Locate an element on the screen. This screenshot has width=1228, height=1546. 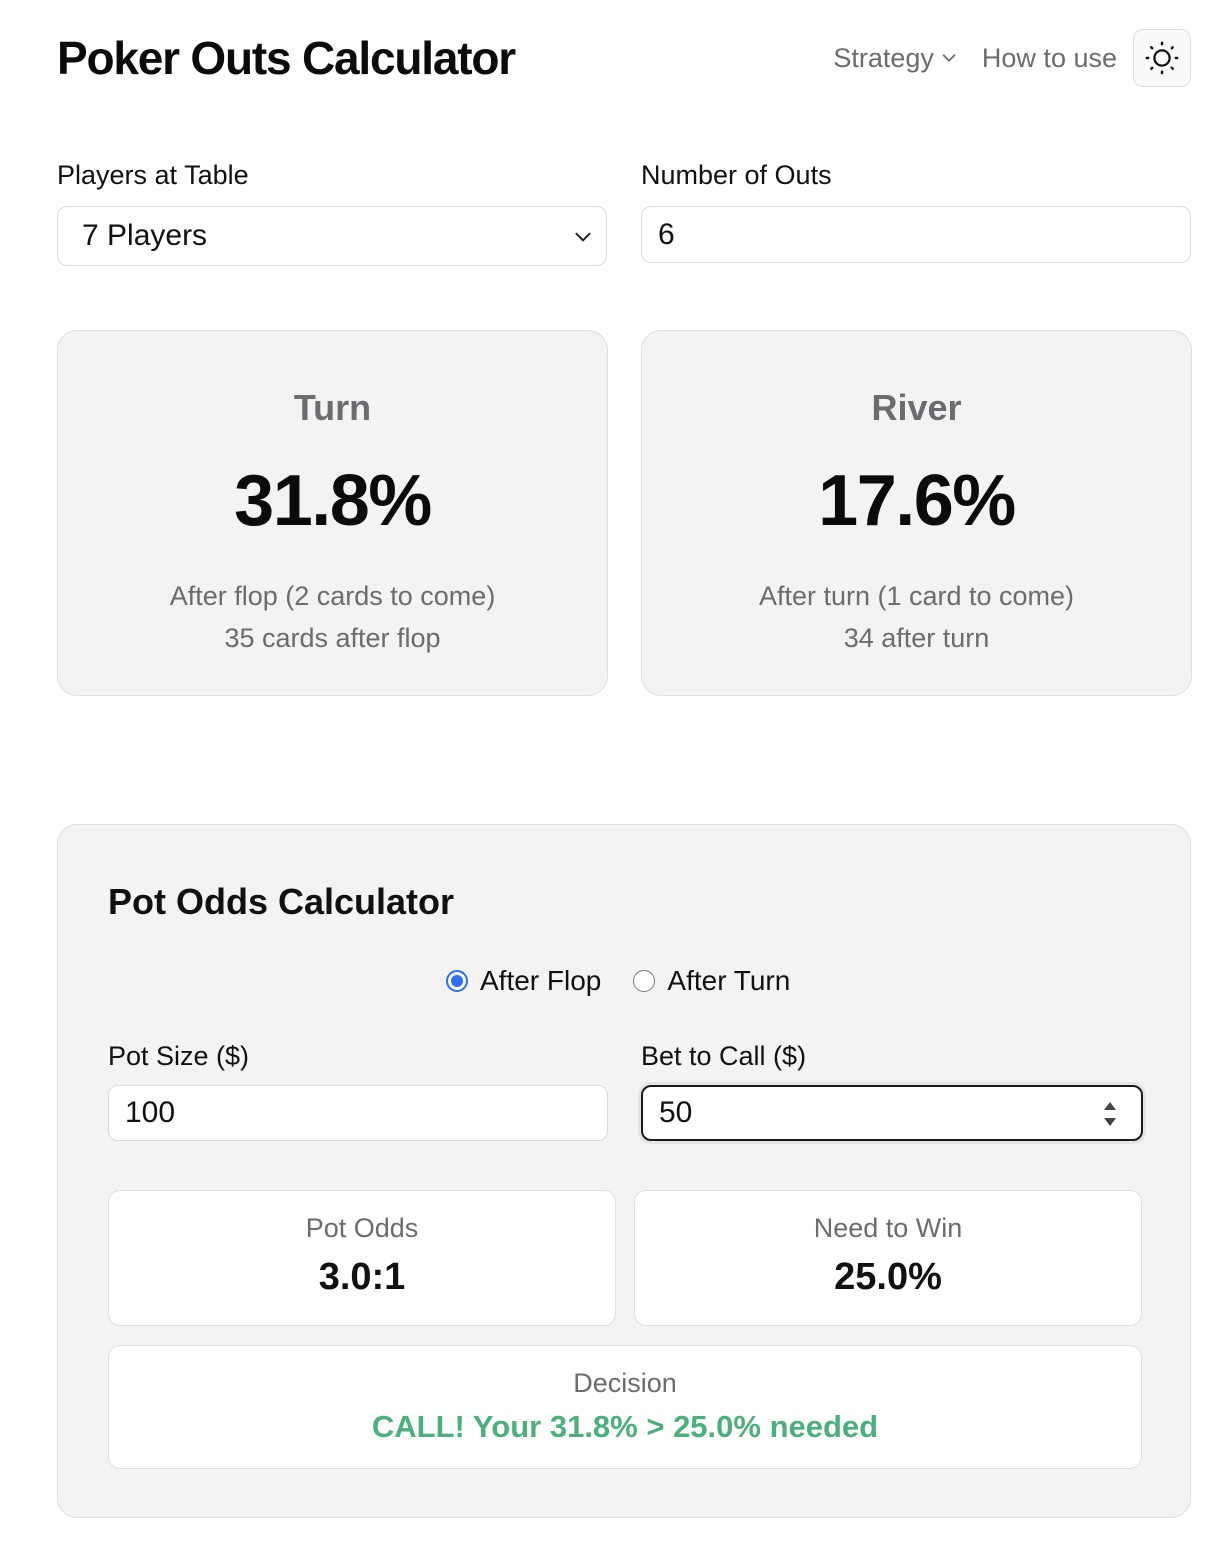
sun-icon is located at coordinates (1162, 58).